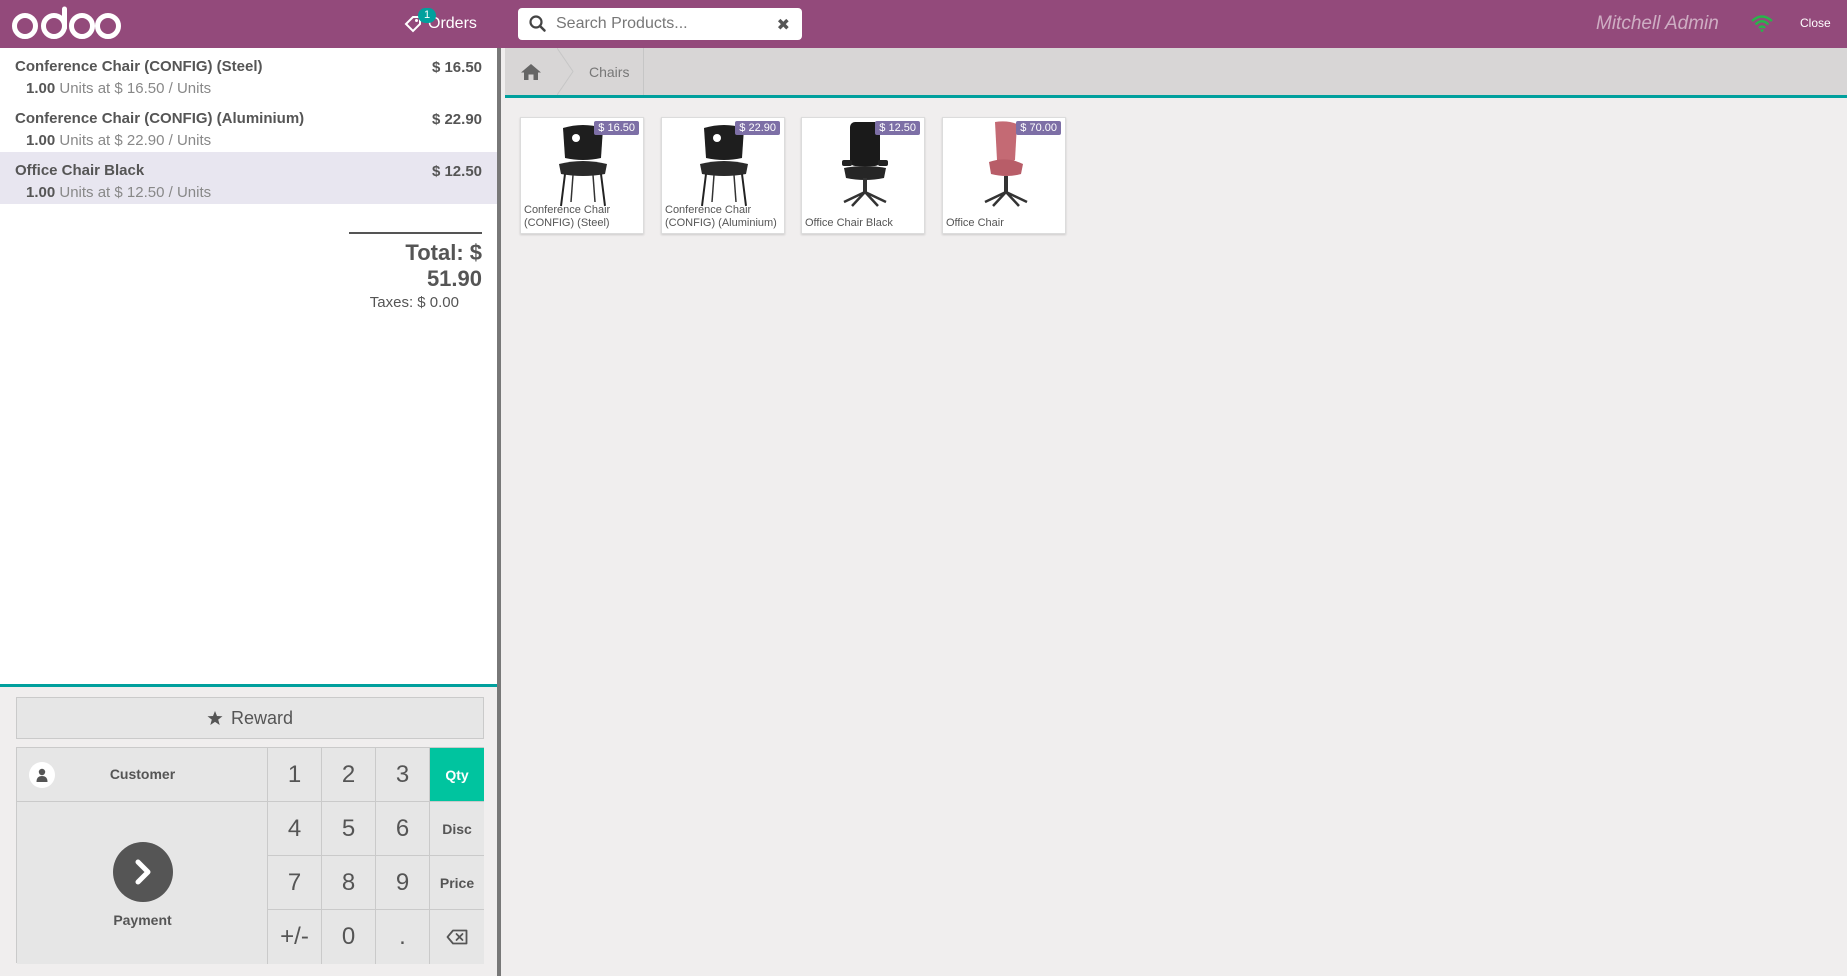 The image size is (1847, 976). I want to click on numpad-key-5: 5, so click(349, 829).